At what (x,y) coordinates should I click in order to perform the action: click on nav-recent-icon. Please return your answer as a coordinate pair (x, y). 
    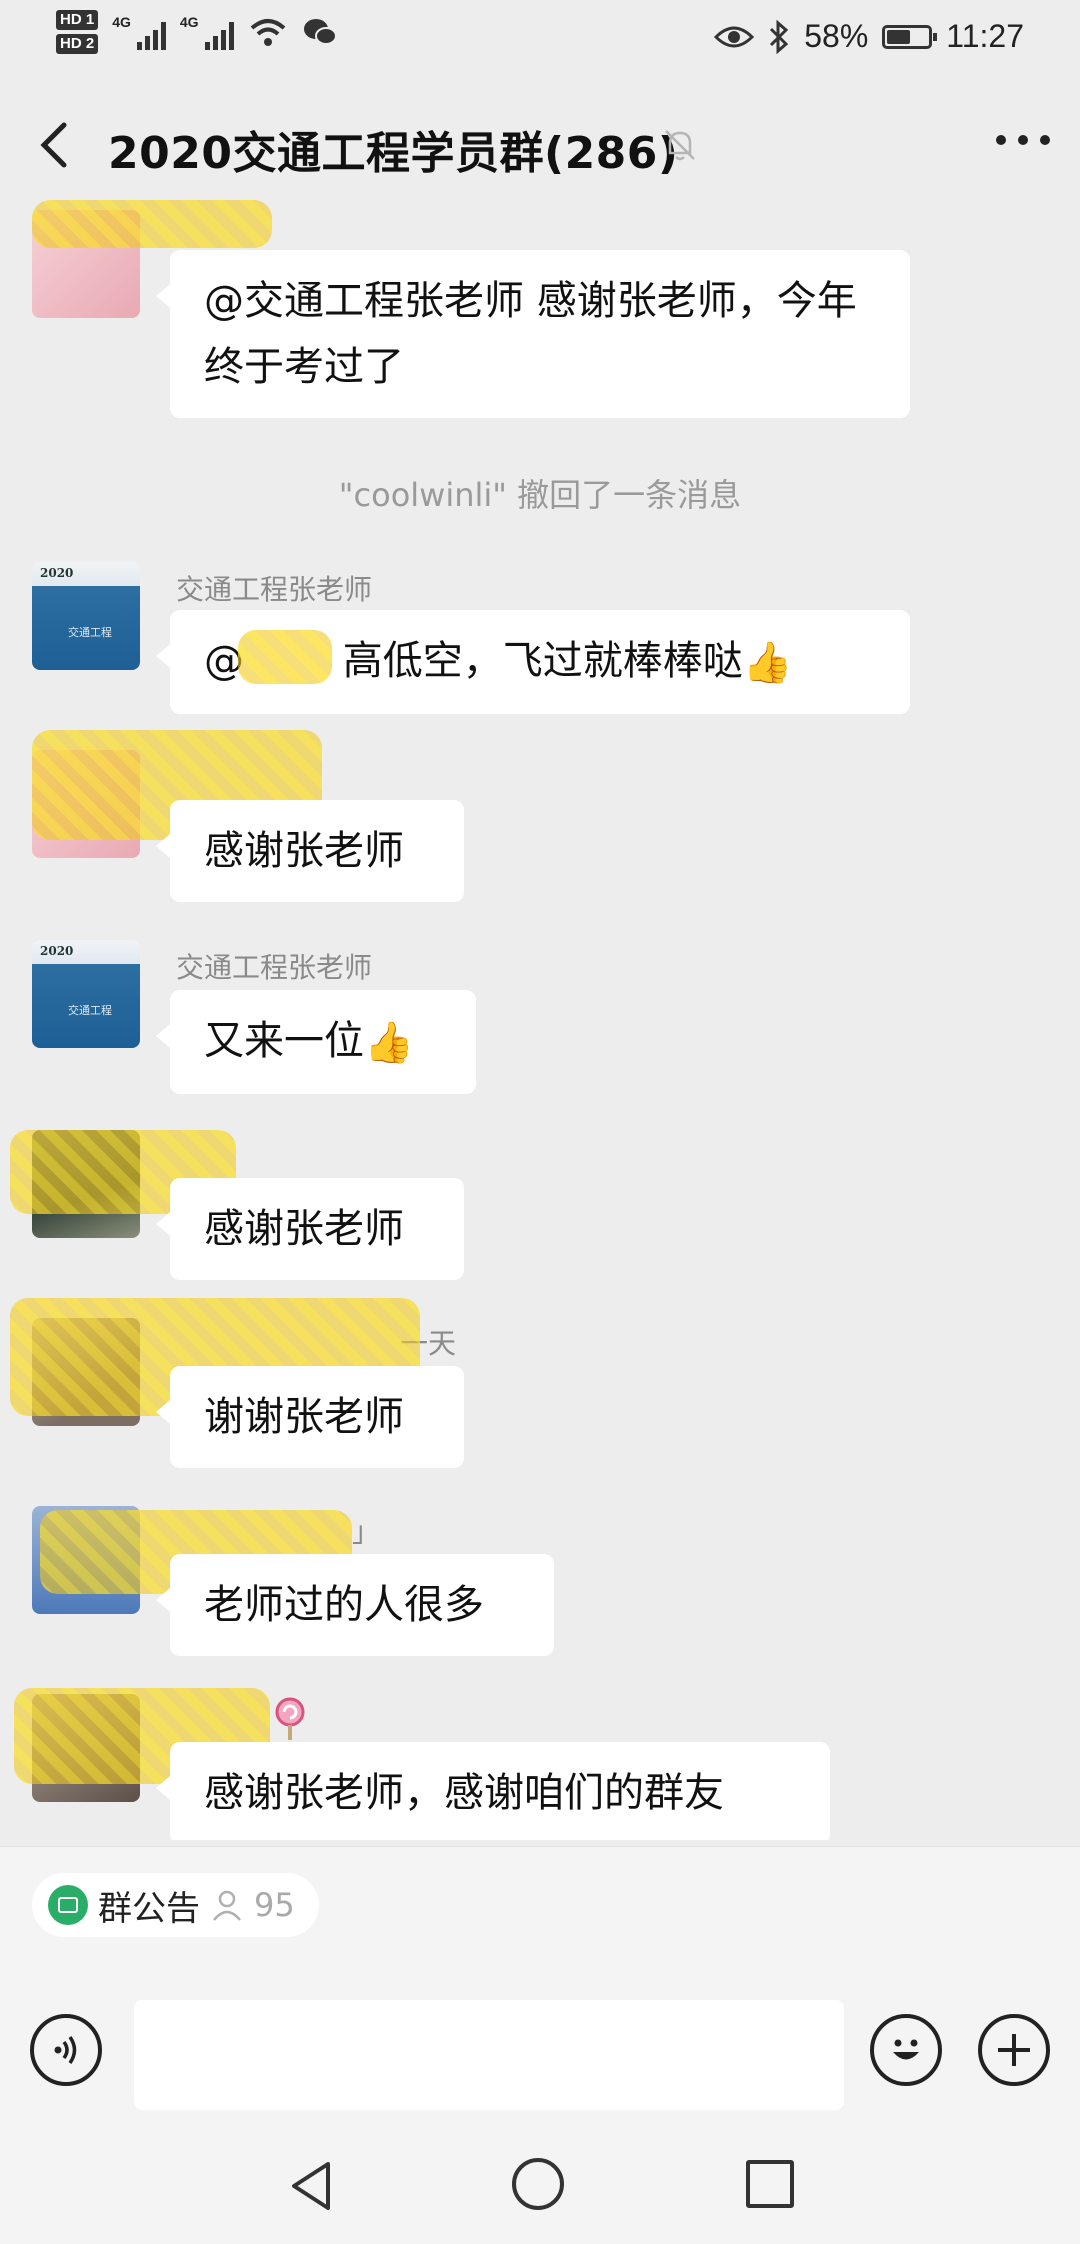
    Looking at the image, I should click on (770, 2184).